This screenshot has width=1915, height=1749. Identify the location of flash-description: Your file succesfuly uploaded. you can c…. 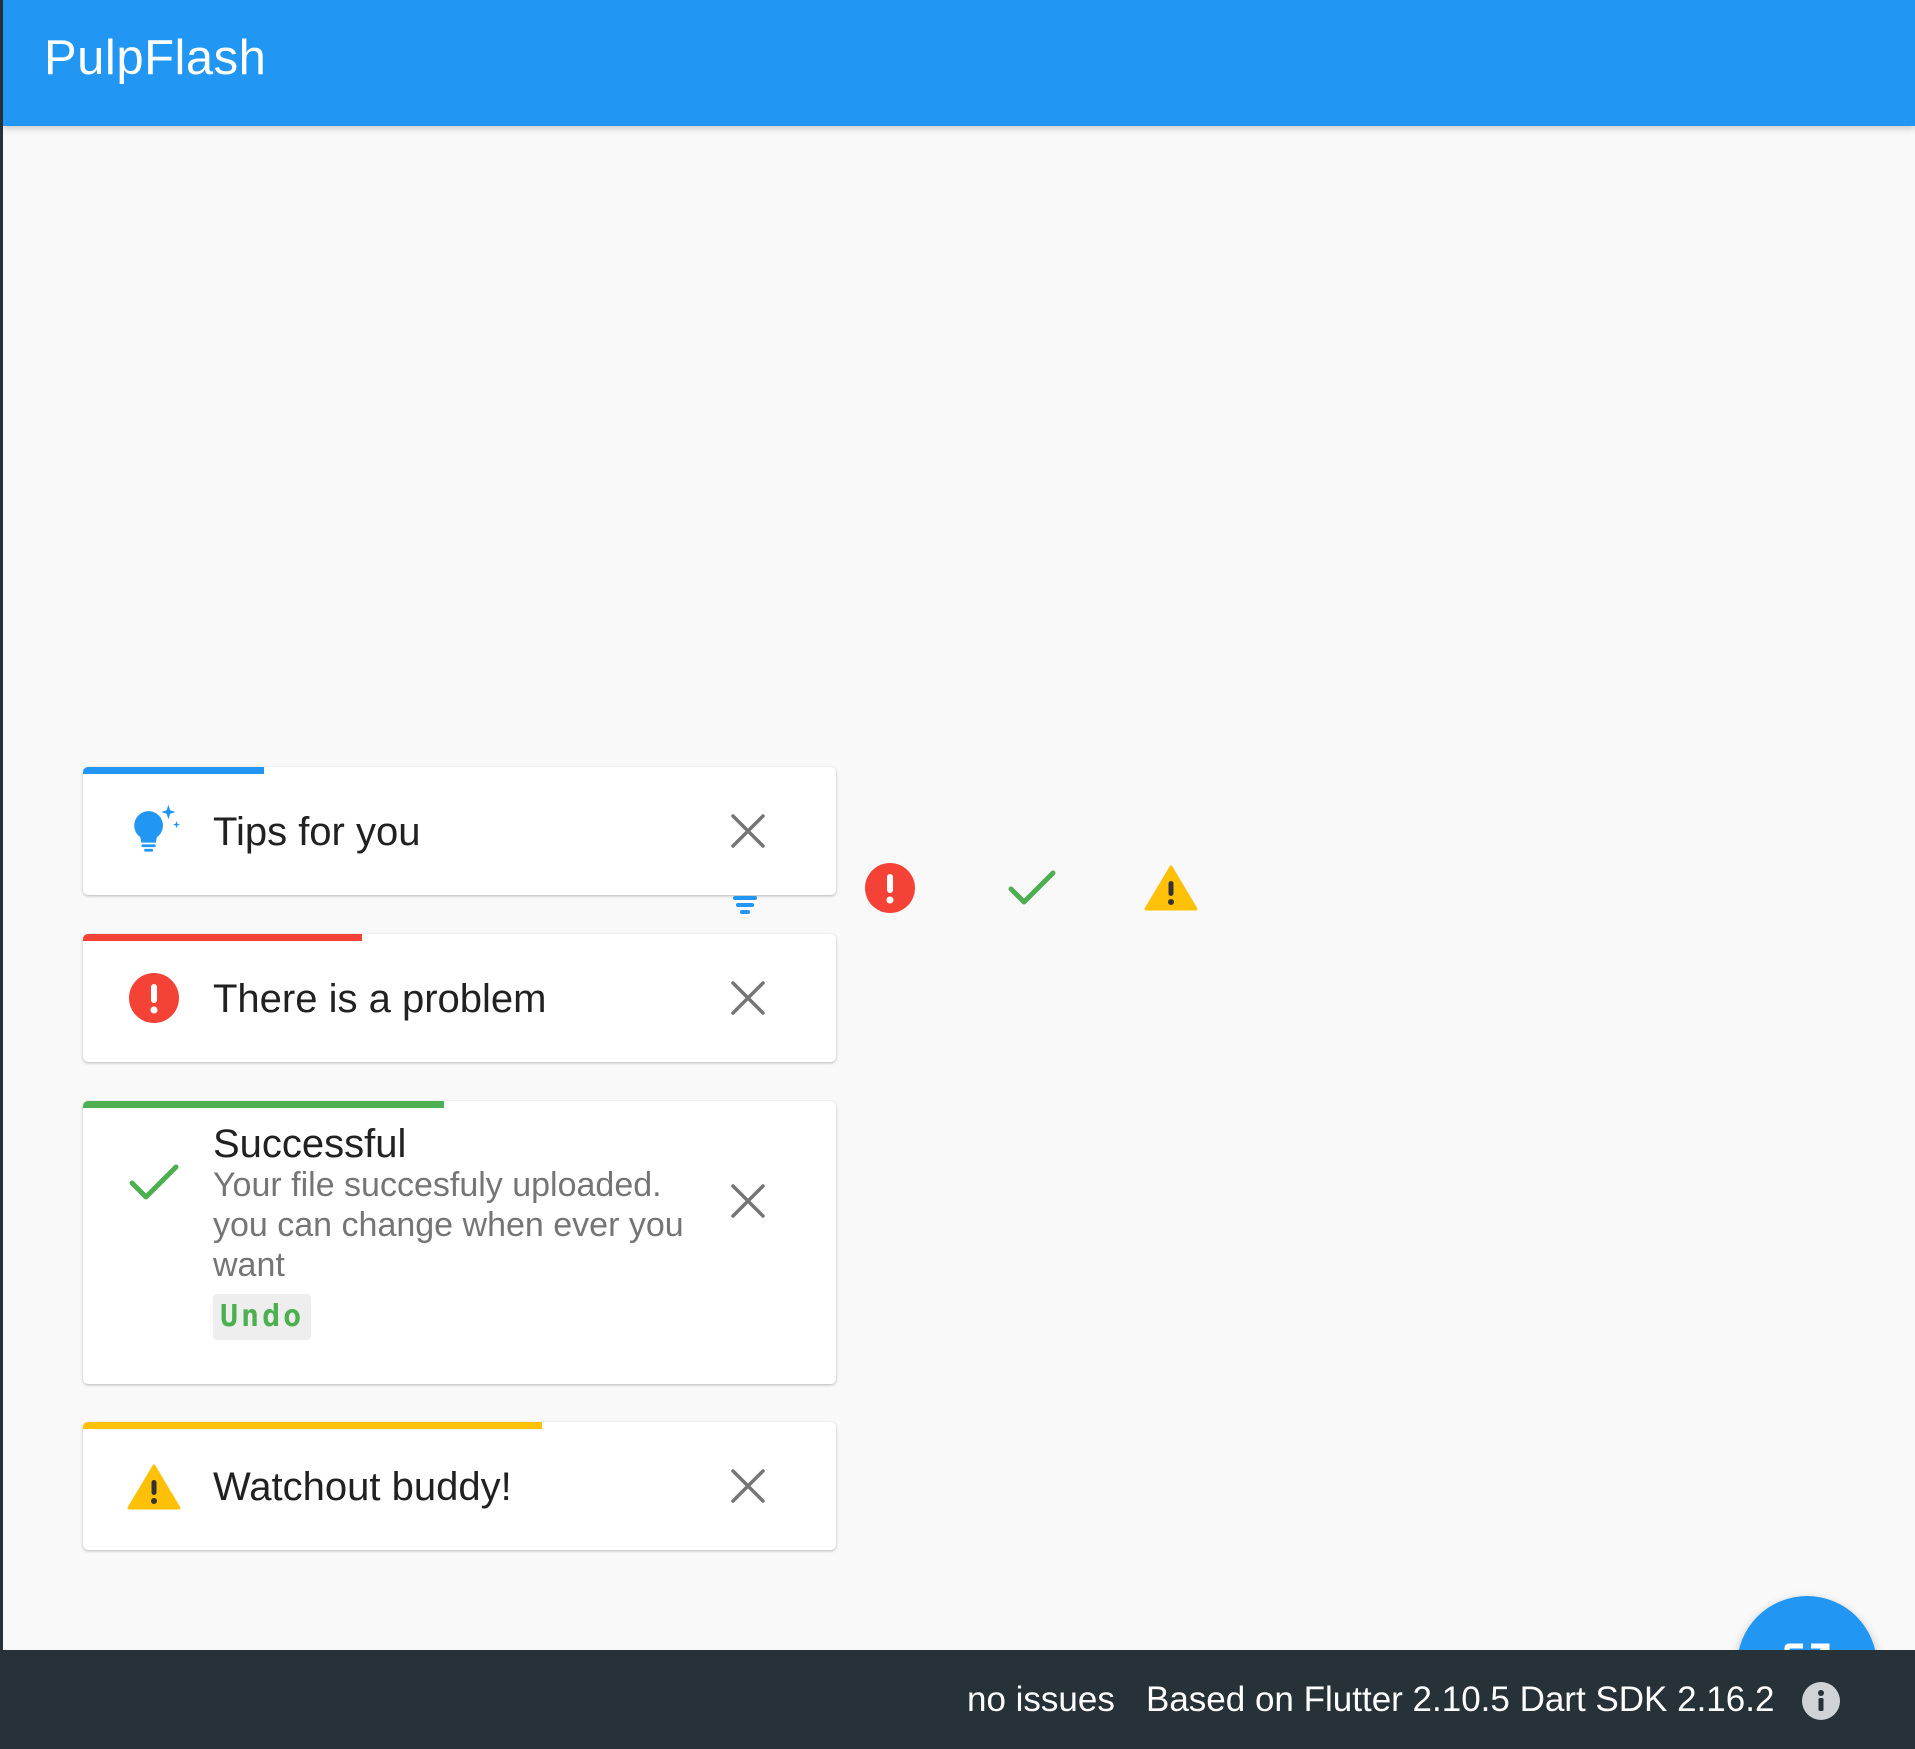
(448, 1225).